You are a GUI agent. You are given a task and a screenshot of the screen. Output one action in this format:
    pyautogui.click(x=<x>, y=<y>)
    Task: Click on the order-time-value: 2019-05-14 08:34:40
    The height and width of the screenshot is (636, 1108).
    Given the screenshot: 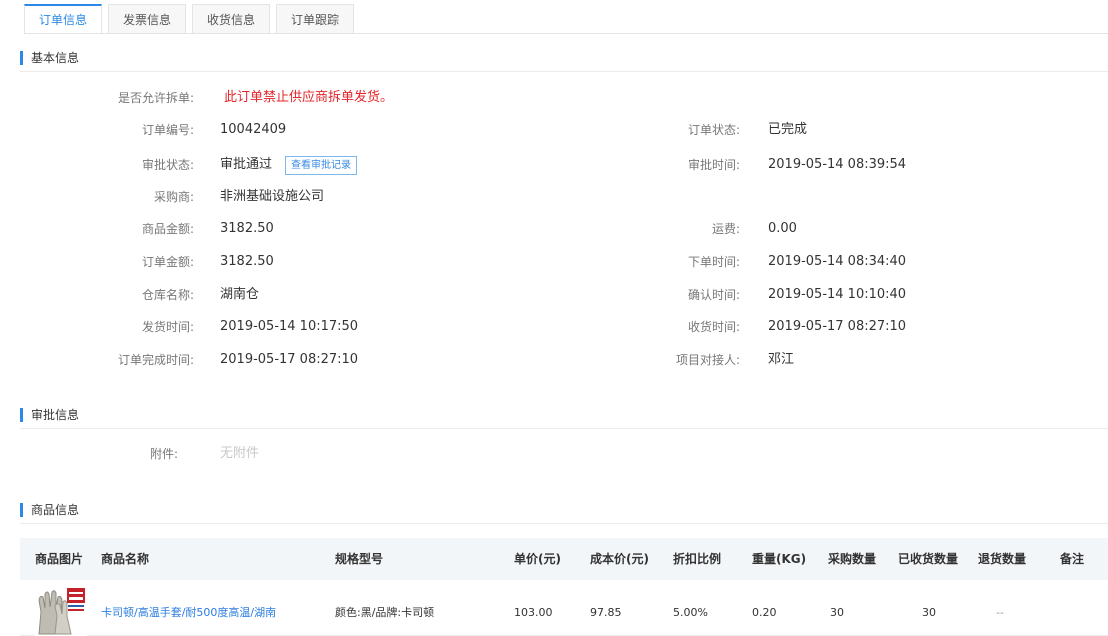 What is the action you would take?
    pyautogui.click(x=837, y=261)
    